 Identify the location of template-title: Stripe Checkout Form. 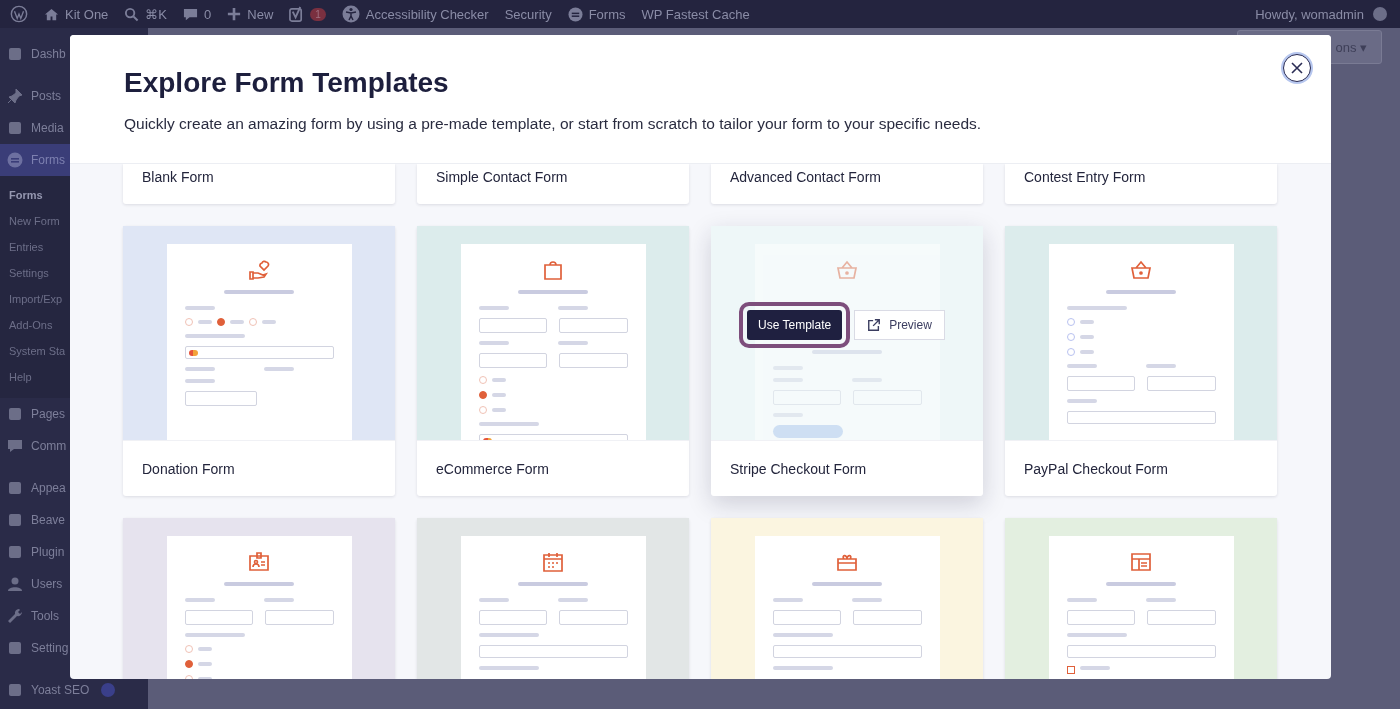
(798, 468).